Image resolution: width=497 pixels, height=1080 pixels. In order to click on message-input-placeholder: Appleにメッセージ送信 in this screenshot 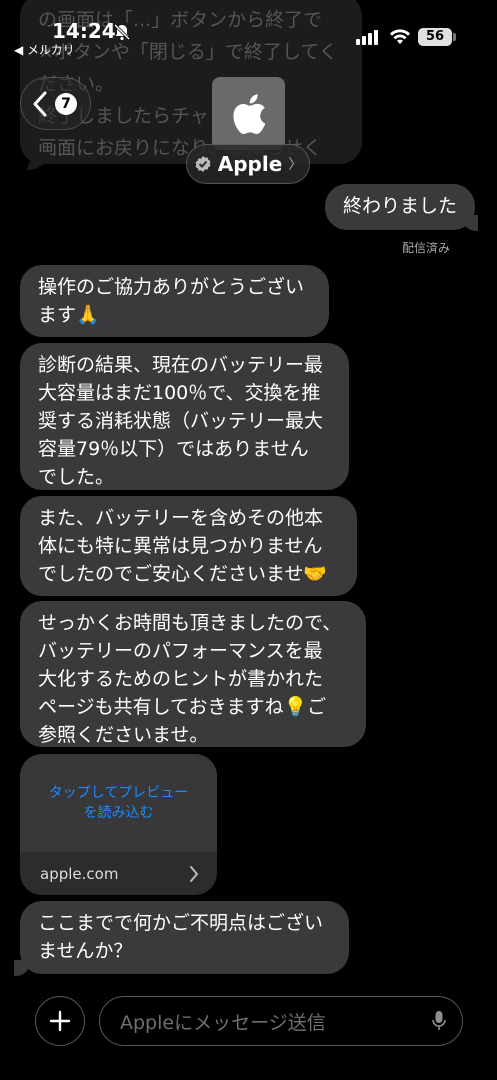, I will do `click(223, 1022)`.